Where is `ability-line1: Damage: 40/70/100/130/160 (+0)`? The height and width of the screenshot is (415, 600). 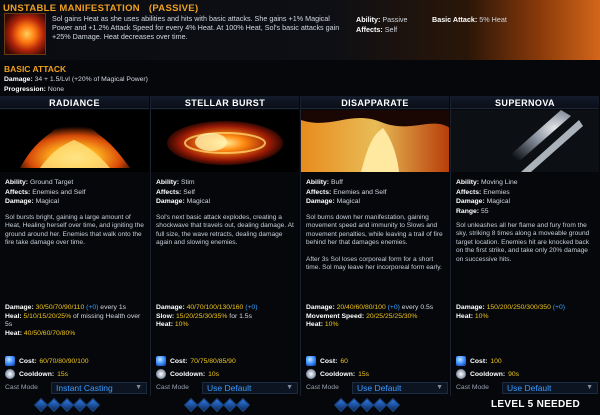
ability-line1: Damage: 40/70/100/130/160 (+0) is located at coordinates (227, 308).